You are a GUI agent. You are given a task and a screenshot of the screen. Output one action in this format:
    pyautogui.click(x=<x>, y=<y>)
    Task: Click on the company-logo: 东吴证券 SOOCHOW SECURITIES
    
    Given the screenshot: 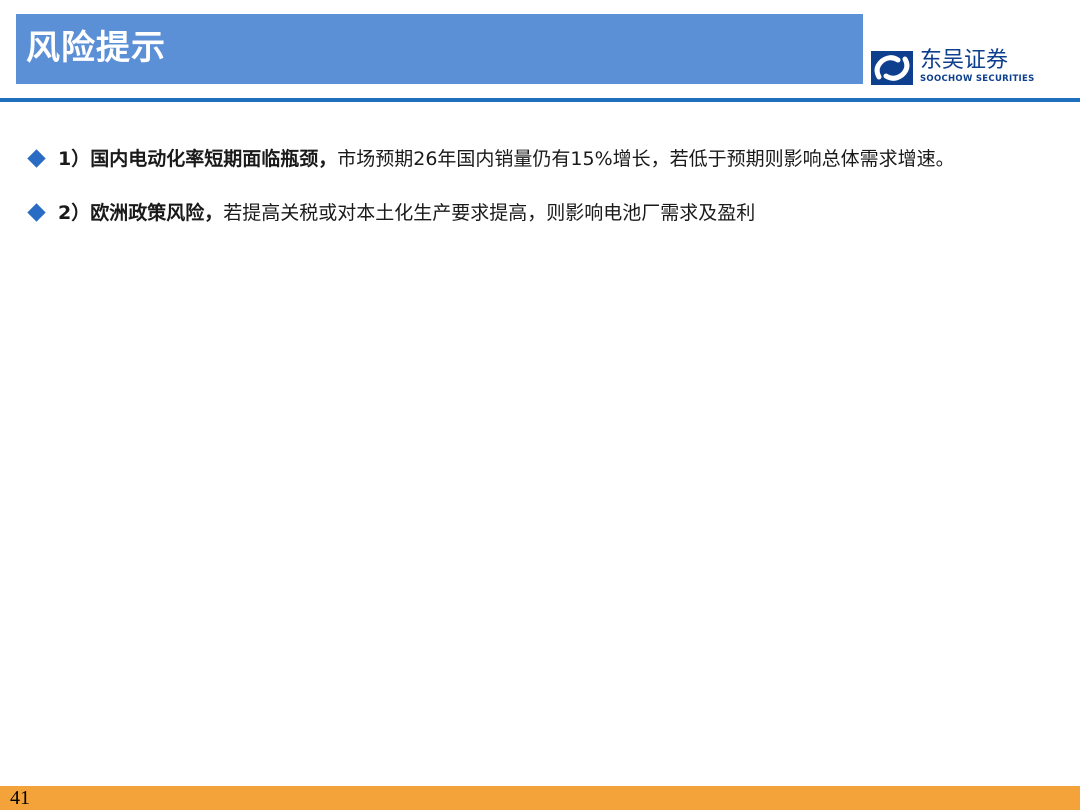 What is the action you would take?
    pyautogui.click(x=955, y=68)
    